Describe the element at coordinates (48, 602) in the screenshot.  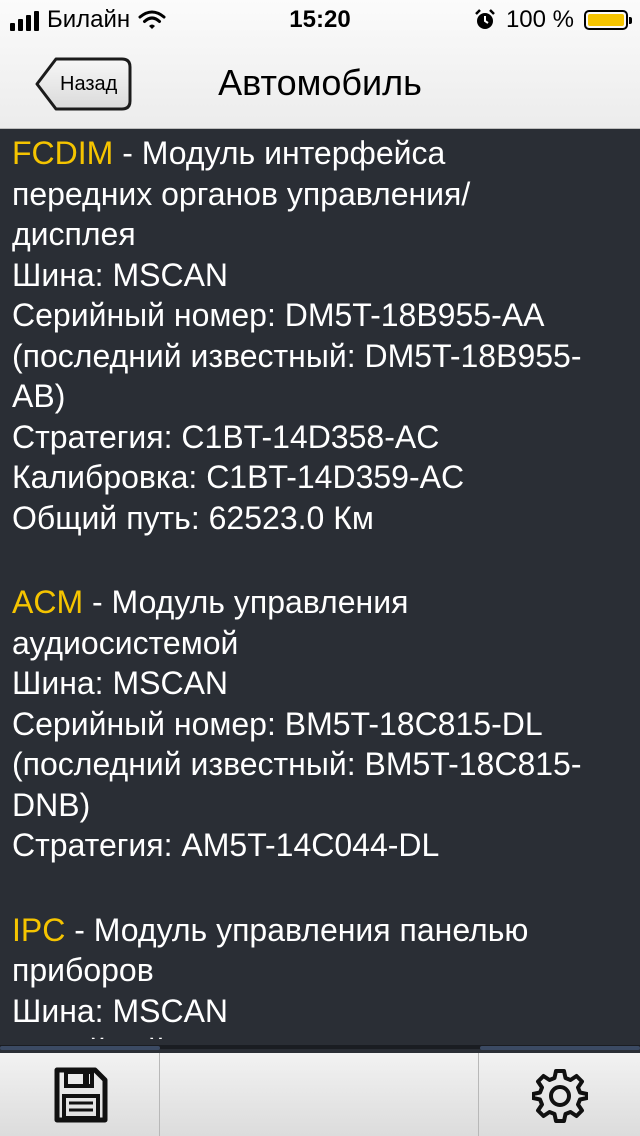
I see `module-code: ACM` at that location.